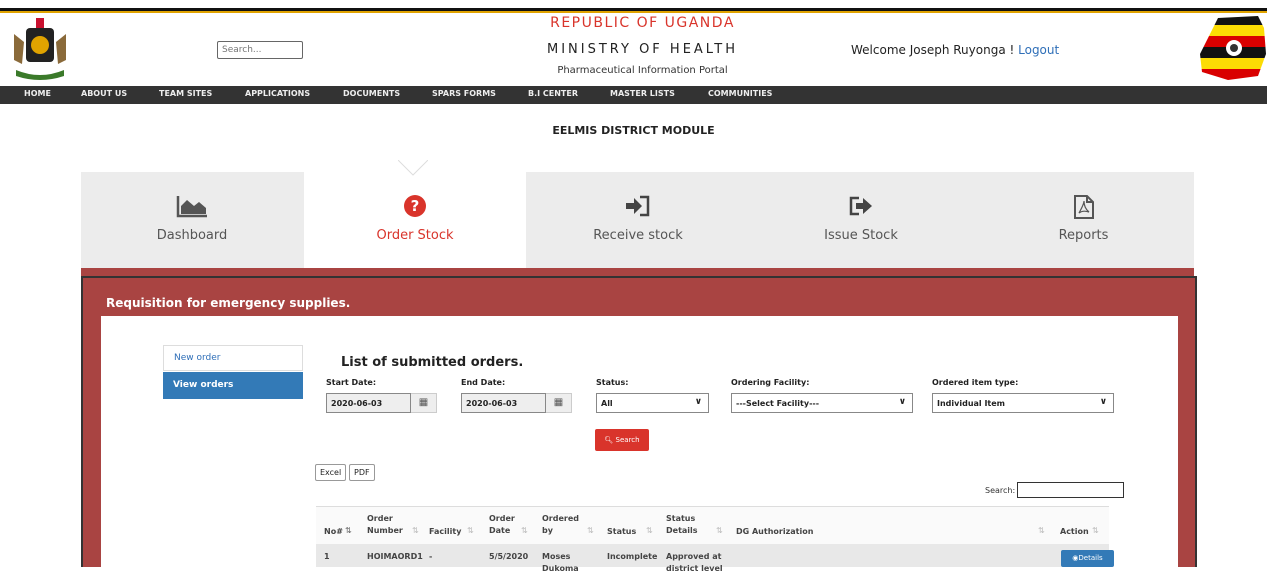 Image resolution: width=1267 pixels, height=575 pixels. What do you see at coordinates (362, 472) in the screenshot?
I see `pdf-export-button: PDF` at bounding box center [362, 472].